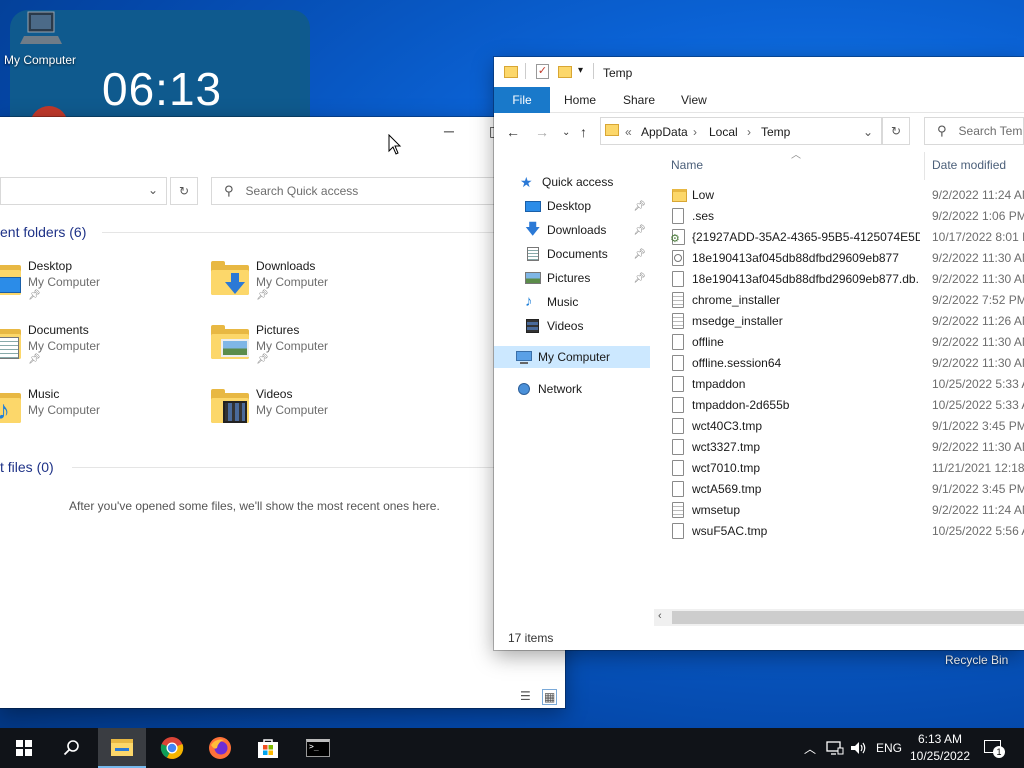  Describe the element at coordinates (122, 748) in the screenshot. I see `taskbar-file-explorer` at that location.